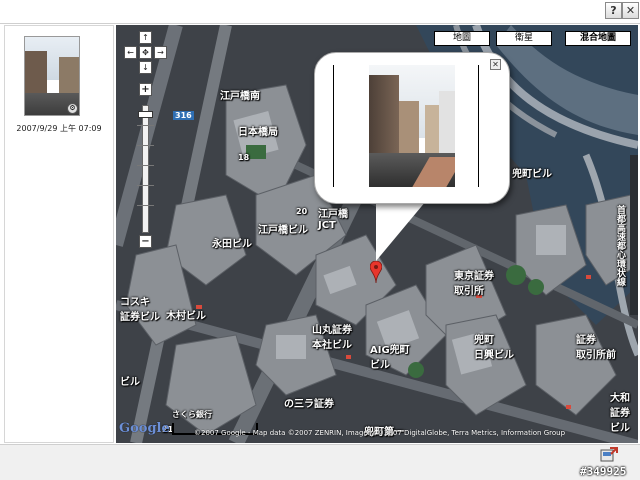 The height and width of the screenshot is (480, 640). What do you see at coordinates (302, 211) in the screenshot?
I see `block-number-20: 20` at bounding box center [302, 211].